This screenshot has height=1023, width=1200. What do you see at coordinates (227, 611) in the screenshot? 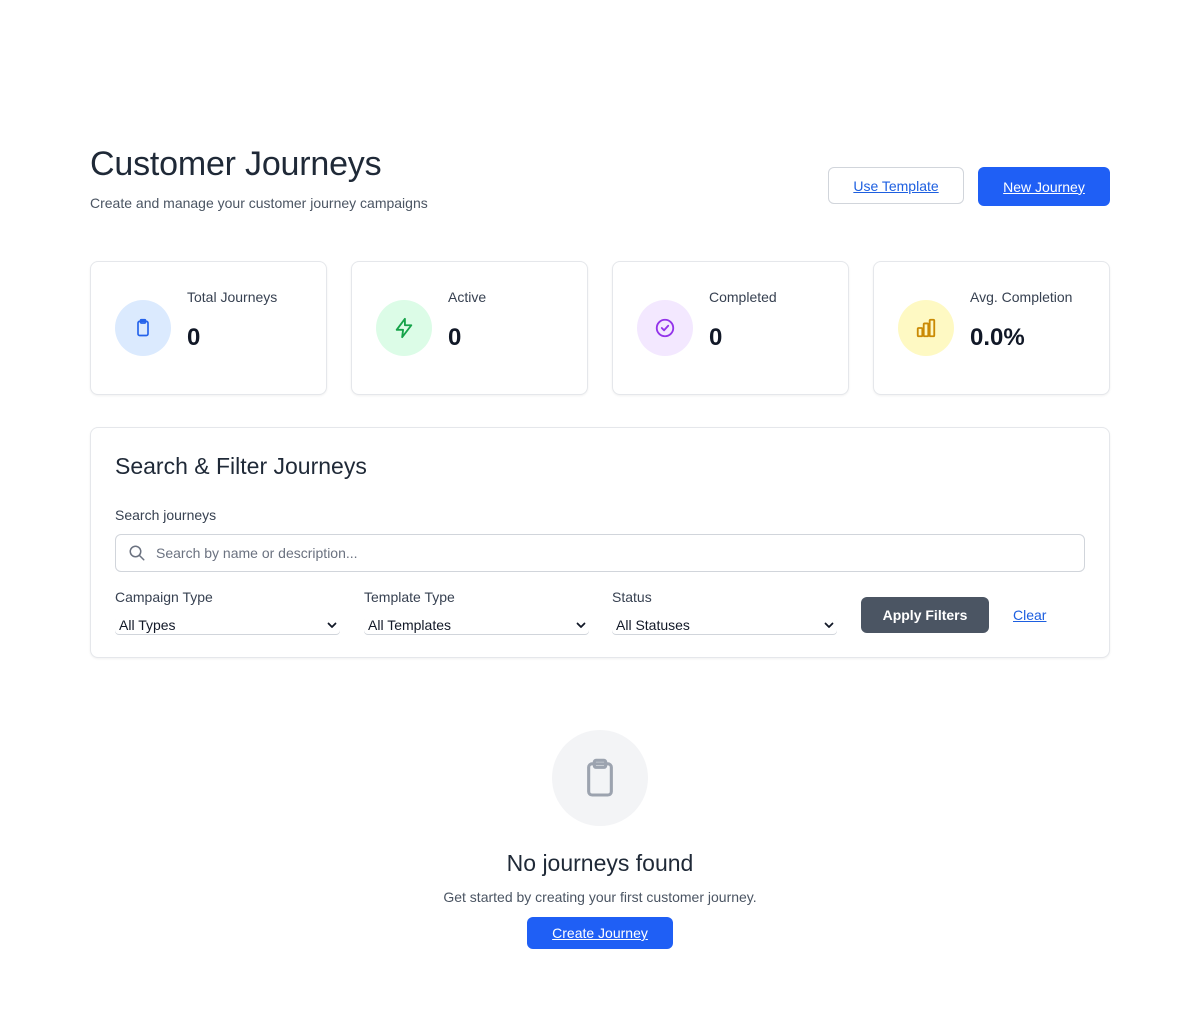
I see `campaign-type-field: Campaign Type All Types` at bounding box center [227, 611].